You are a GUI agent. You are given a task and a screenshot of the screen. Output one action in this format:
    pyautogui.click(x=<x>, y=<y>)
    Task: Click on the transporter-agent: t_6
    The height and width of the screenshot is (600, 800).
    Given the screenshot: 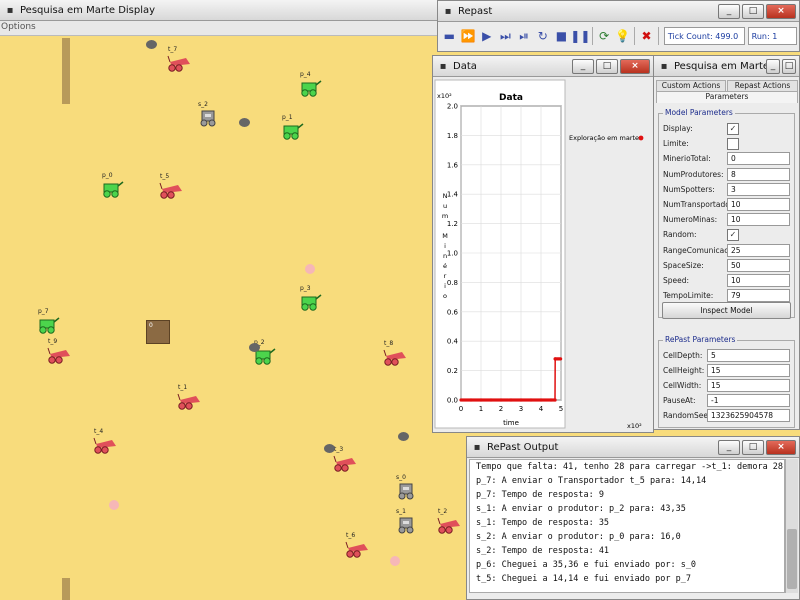 What is the action you would take?
    pyautogui.click(x=356, y=545)
    